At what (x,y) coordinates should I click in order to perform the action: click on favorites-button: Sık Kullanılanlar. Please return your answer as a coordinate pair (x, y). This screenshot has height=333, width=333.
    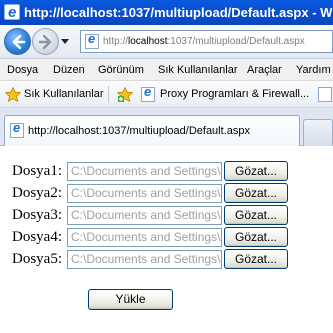
    Looking at the image, I should click on (64, 94).